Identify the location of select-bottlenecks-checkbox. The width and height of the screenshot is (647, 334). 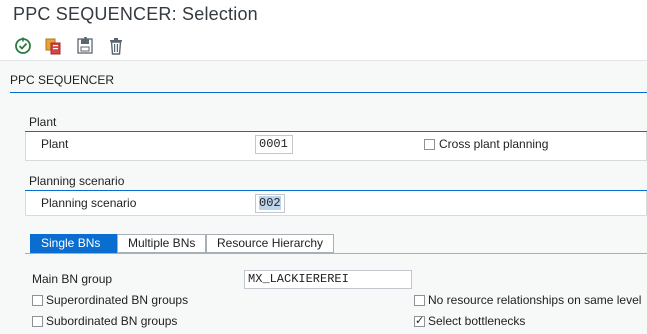
(419, 320).